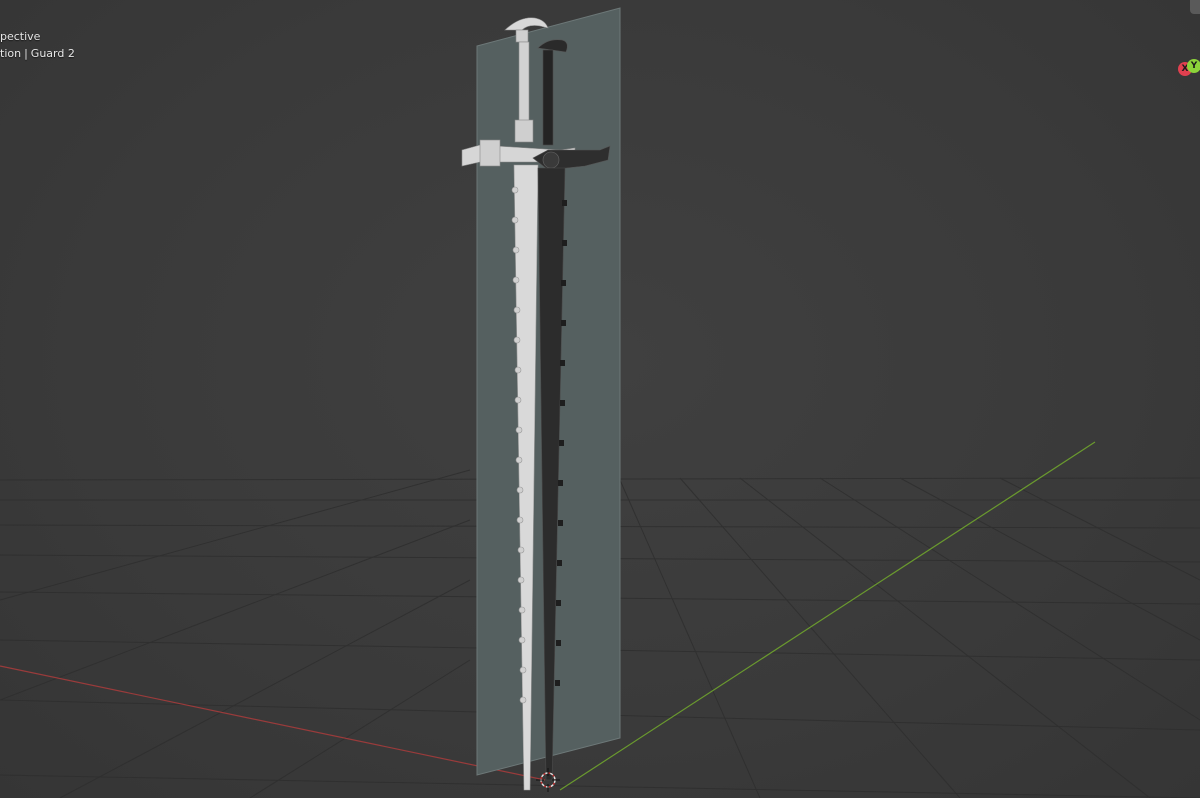 This screenshot has height=798, width=1200. Describe the element at coordinates (1195, 7) in the screenshot. I see `viewport-corner-button` at that location.